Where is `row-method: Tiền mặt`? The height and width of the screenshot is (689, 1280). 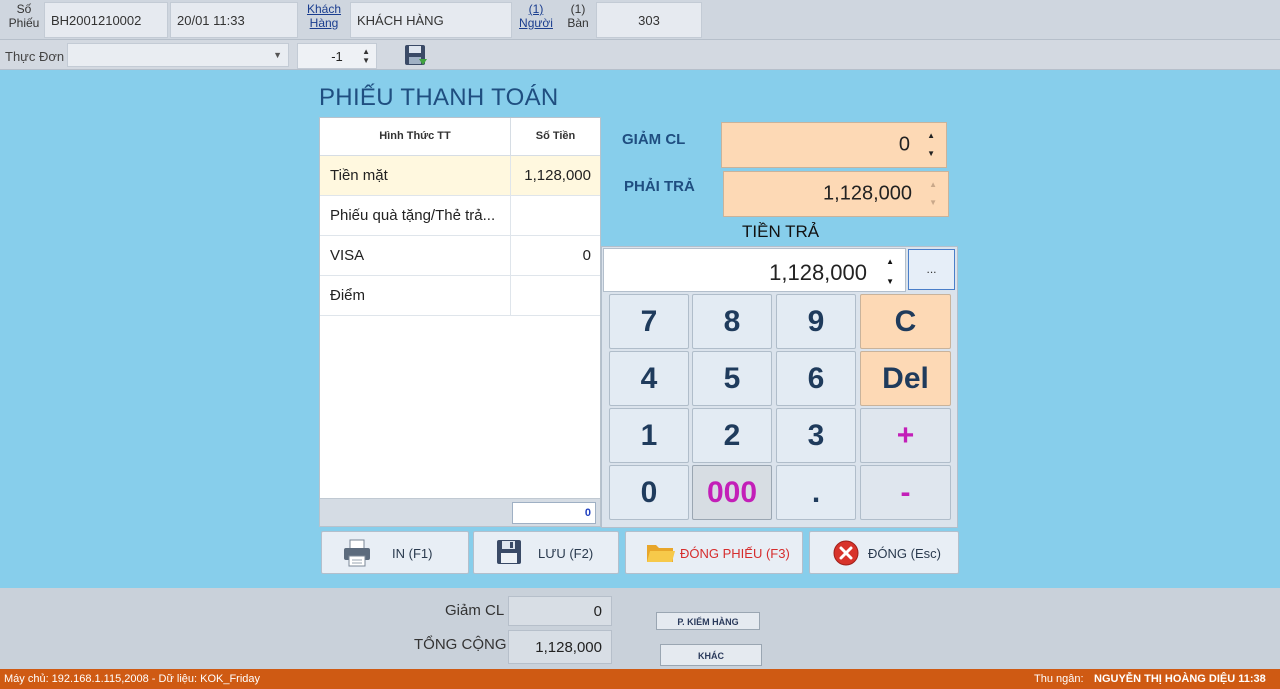
row-method: Tiền mặt is located at coordinates (415, 176).